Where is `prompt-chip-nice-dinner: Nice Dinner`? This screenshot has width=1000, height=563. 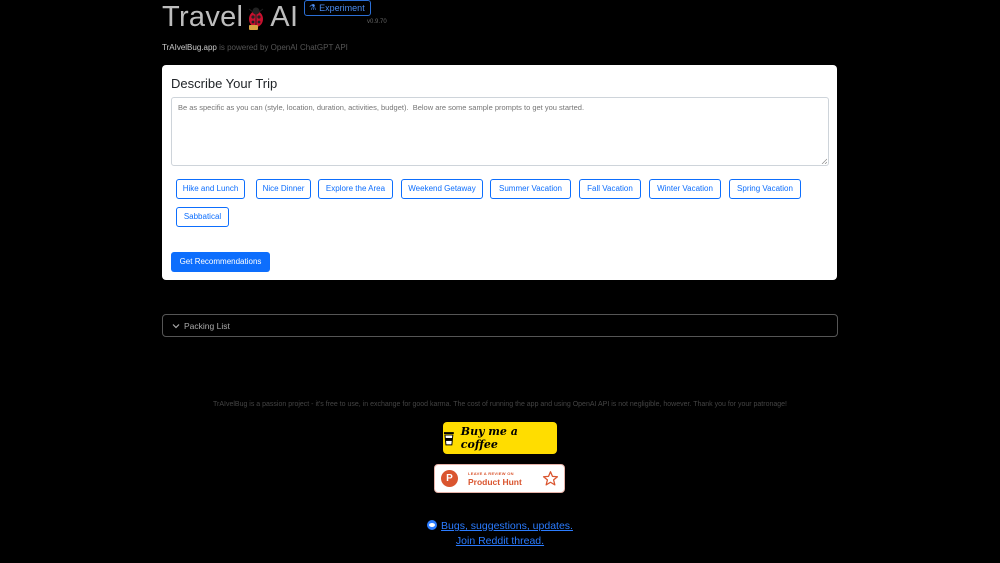
prompt-chip-nice-dinner: Nice Dinner is located at coordinates (283, 189).